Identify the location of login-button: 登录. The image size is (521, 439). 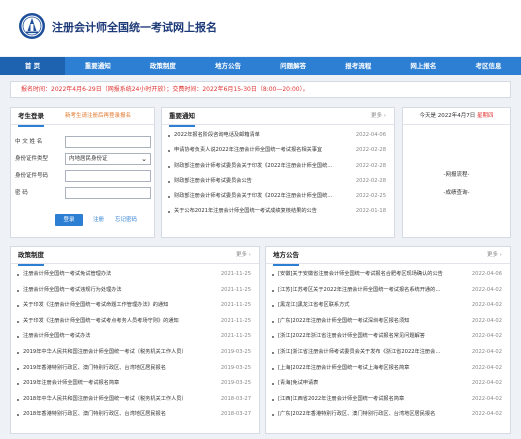
(69, 220).